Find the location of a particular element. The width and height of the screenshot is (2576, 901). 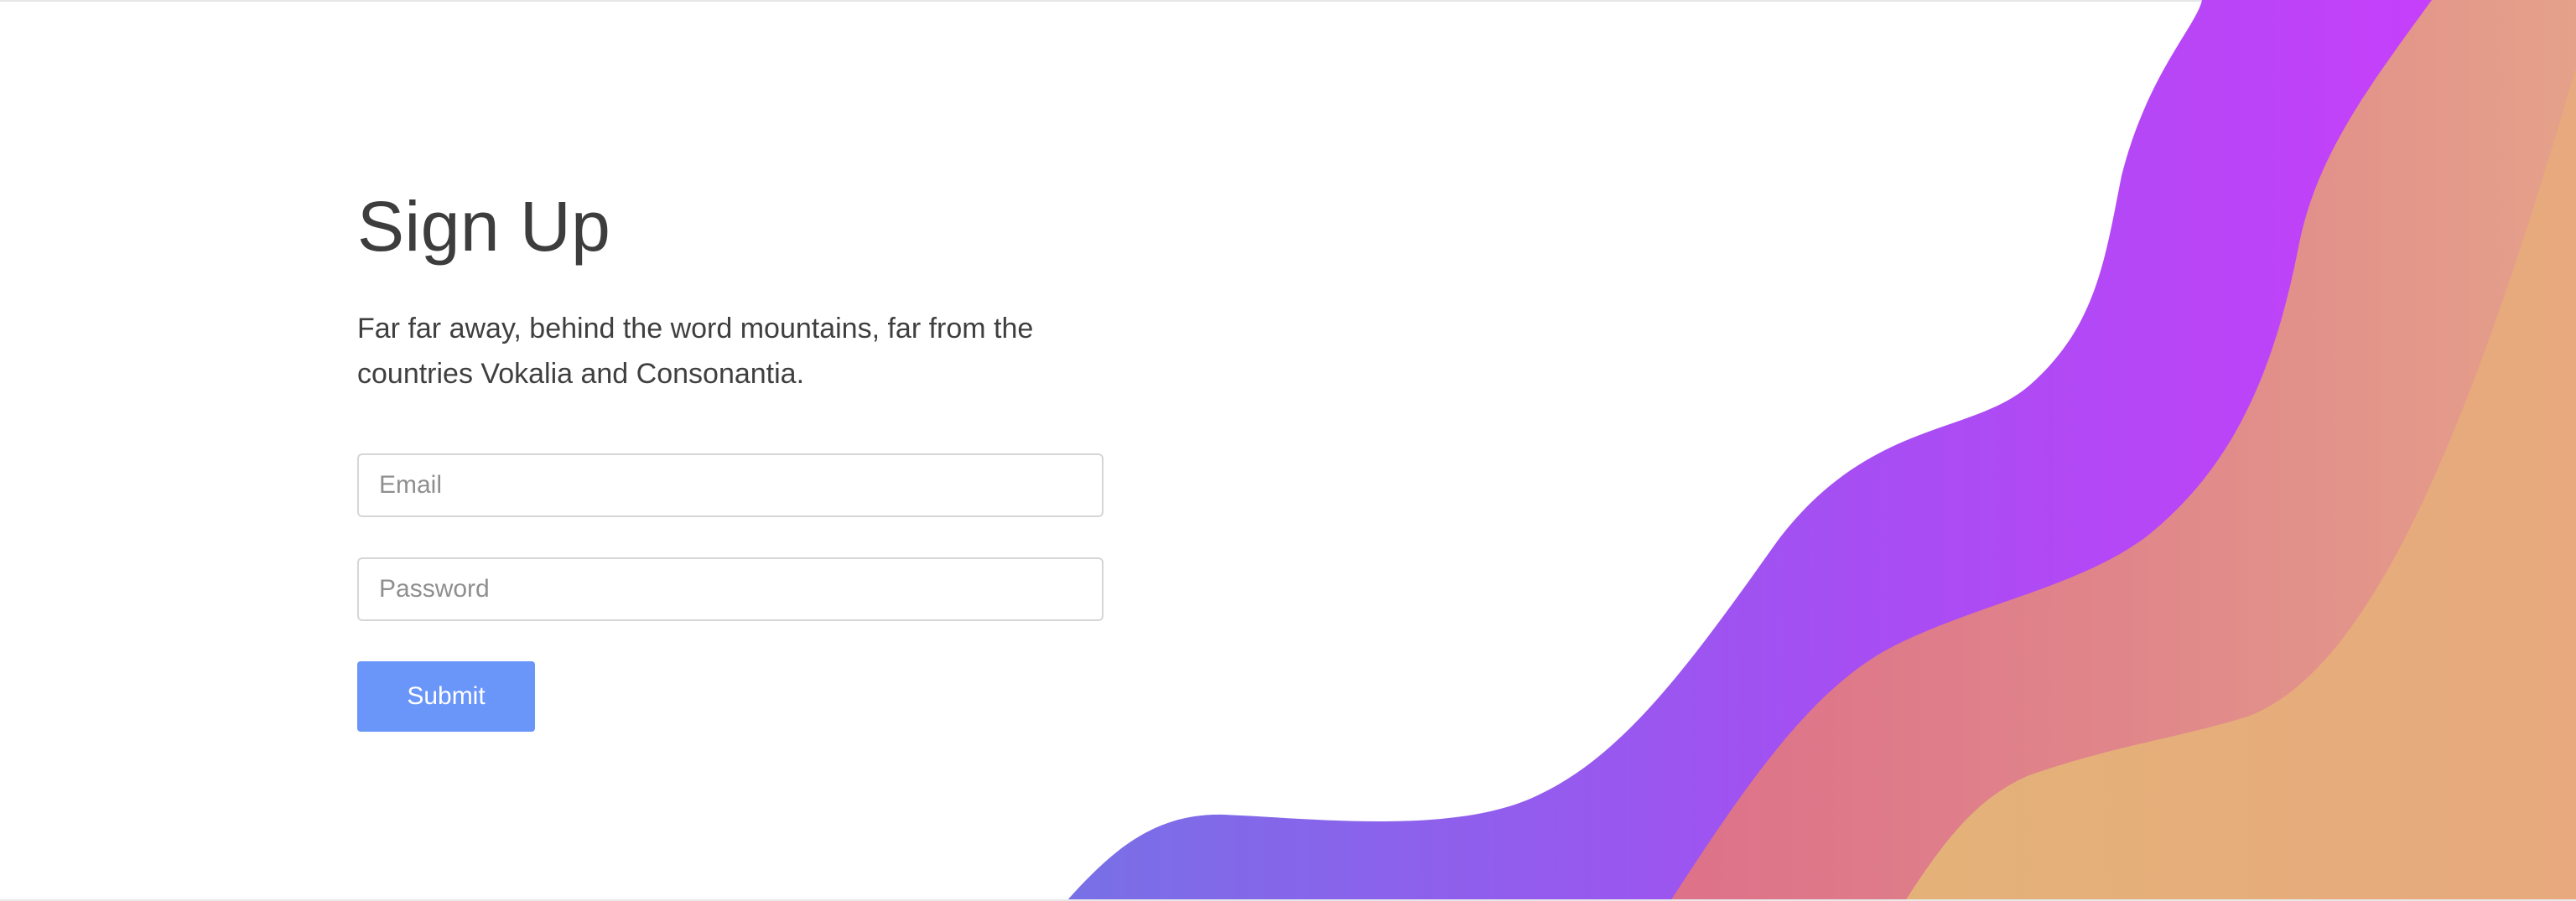

page-title: Sign Up is located at coordinates (484, 227).